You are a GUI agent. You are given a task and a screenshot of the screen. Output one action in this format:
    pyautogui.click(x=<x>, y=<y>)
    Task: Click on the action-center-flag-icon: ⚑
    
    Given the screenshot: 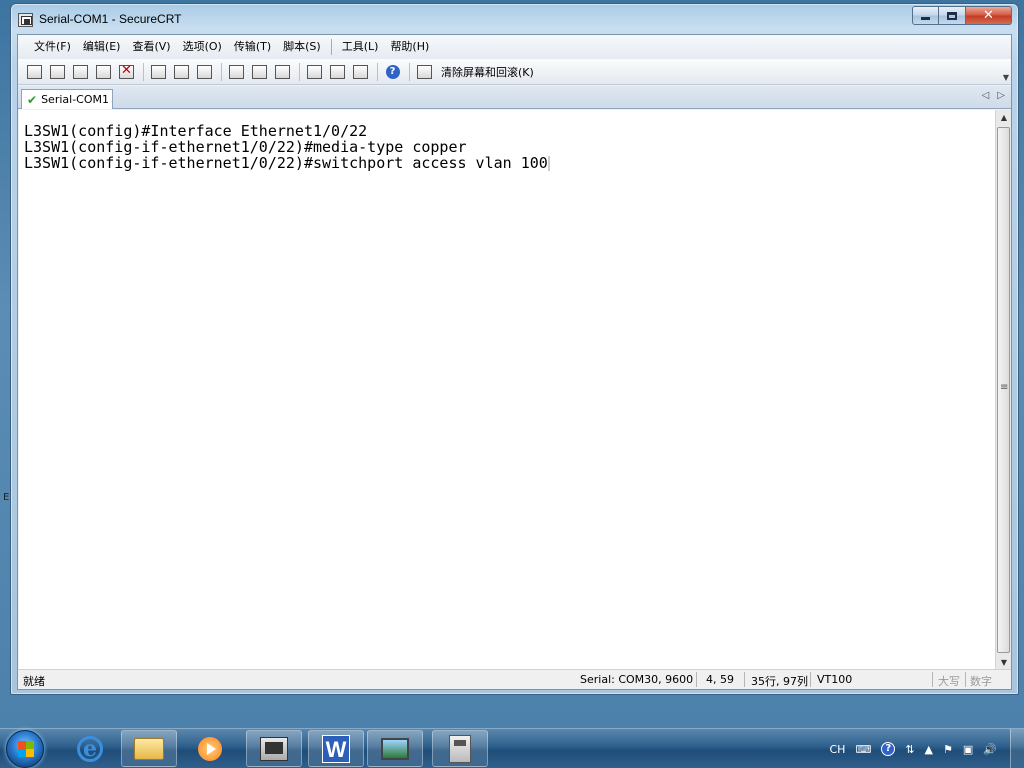 What is the action you would take?
    pyautogui.click(x=948, y=749)
    